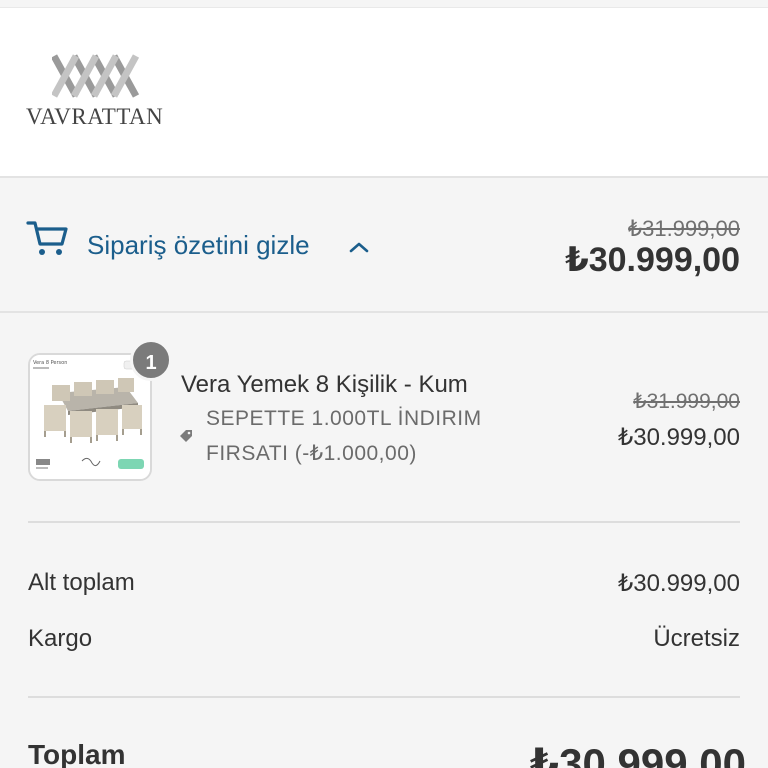  I want to click on cart-icon, so click(47, 238).